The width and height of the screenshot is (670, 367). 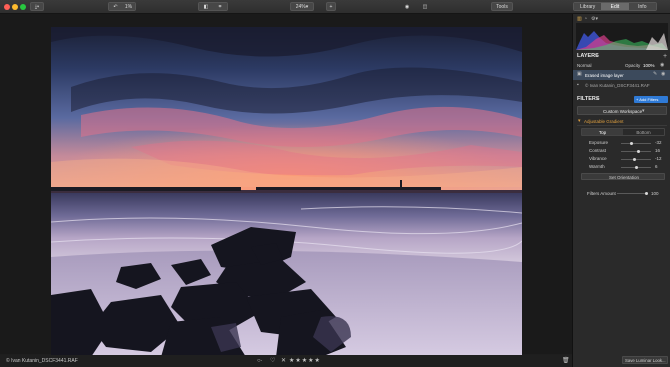 I want to click on undo-button: ↶, so click(x=115, y=6).